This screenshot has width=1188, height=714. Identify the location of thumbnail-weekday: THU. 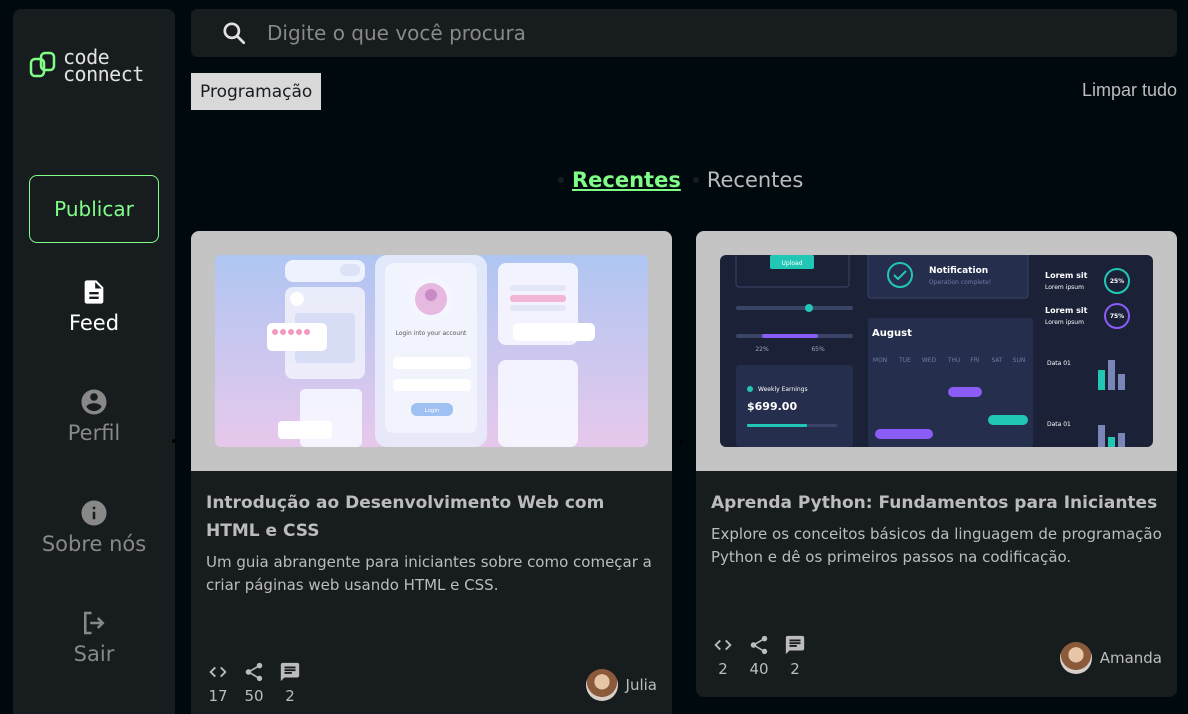
(954, 360).